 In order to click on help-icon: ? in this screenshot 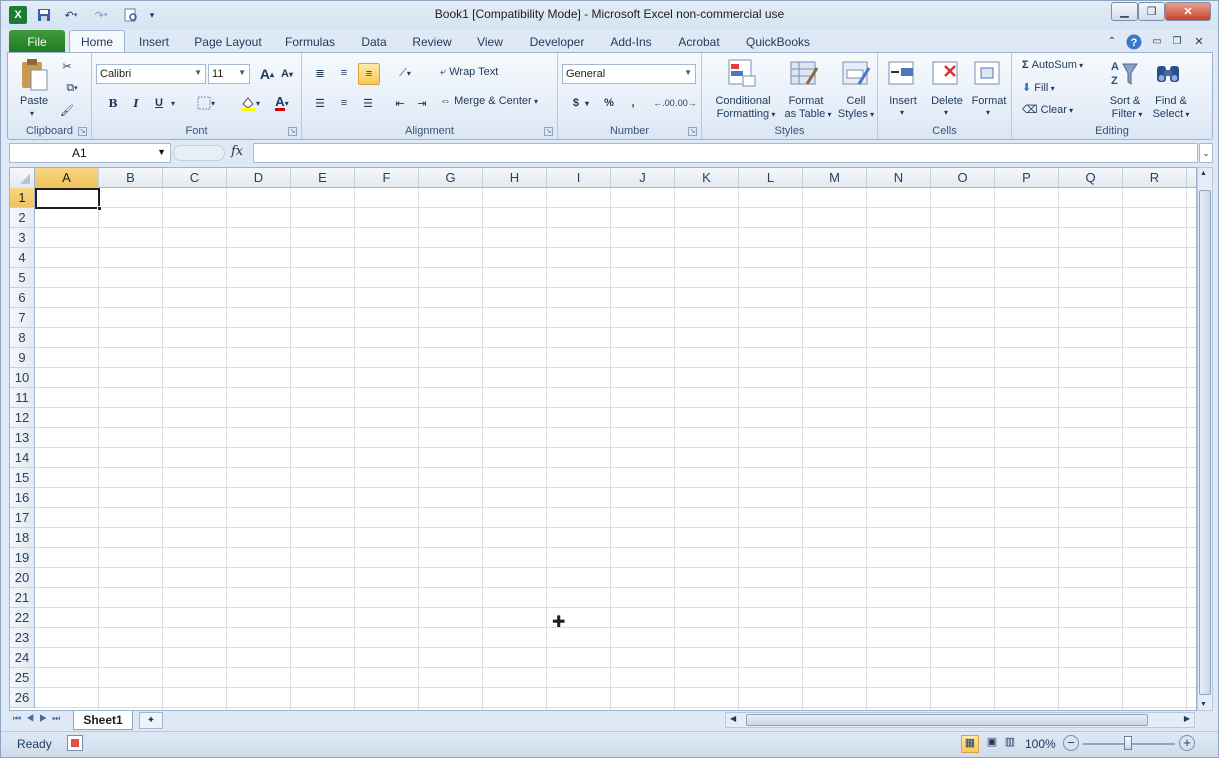, I will do `click(1134, 41)`.